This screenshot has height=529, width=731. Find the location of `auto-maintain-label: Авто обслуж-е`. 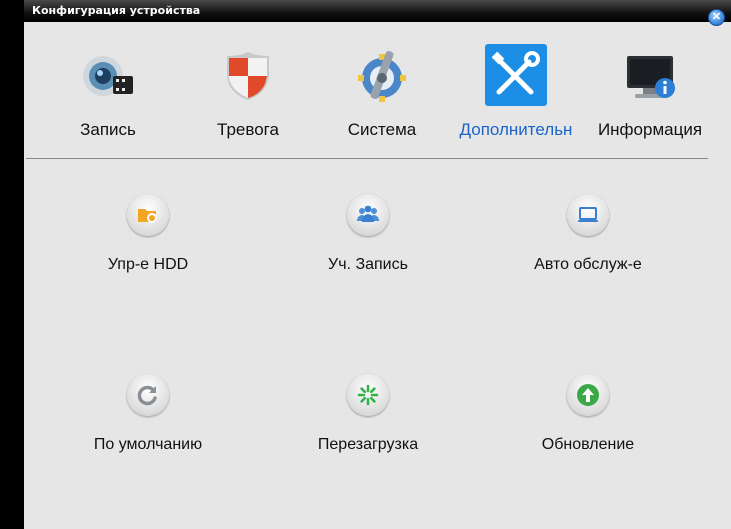

auto-maintain-label: Авто обслуж-е is located at coordinates (588, 264).